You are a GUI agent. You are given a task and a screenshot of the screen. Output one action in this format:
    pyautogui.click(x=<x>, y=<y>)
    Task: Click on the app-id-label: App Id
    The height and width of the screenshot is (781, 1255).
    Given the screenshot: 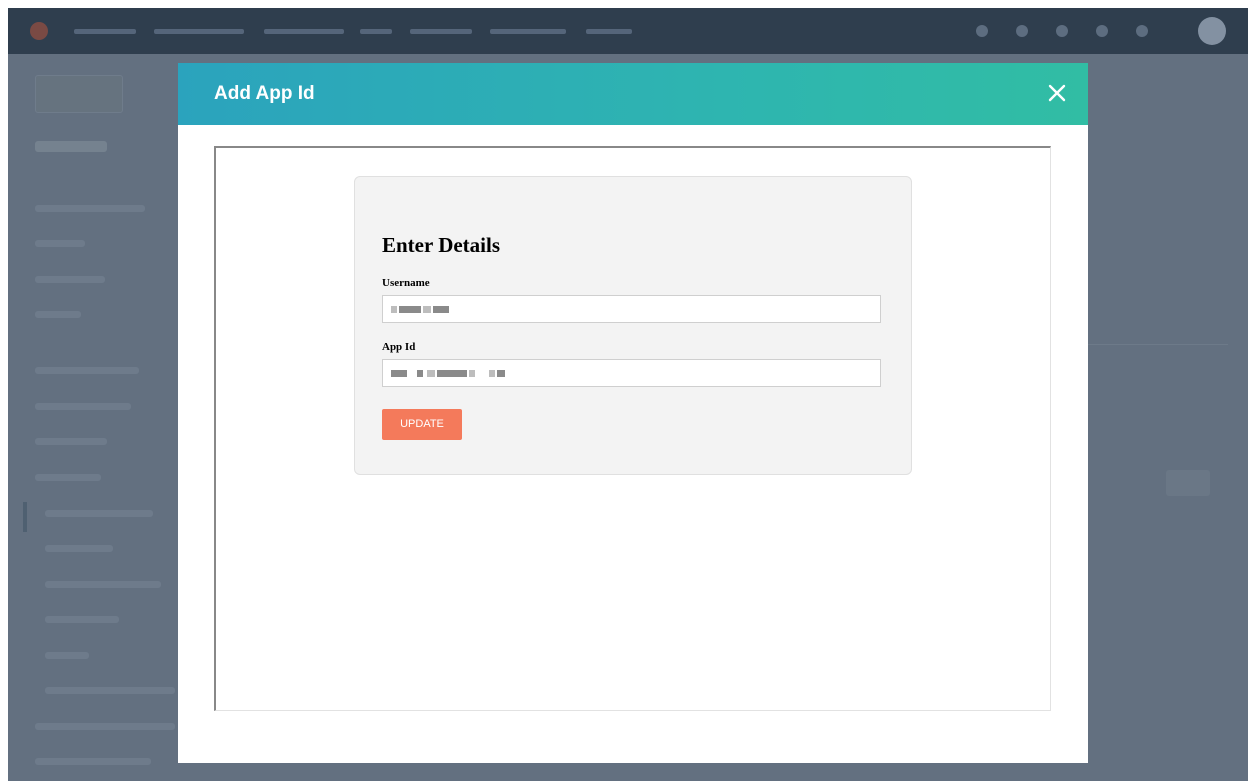 What is the action you would take?
    pyautogui.click(x=399, y=347)
    